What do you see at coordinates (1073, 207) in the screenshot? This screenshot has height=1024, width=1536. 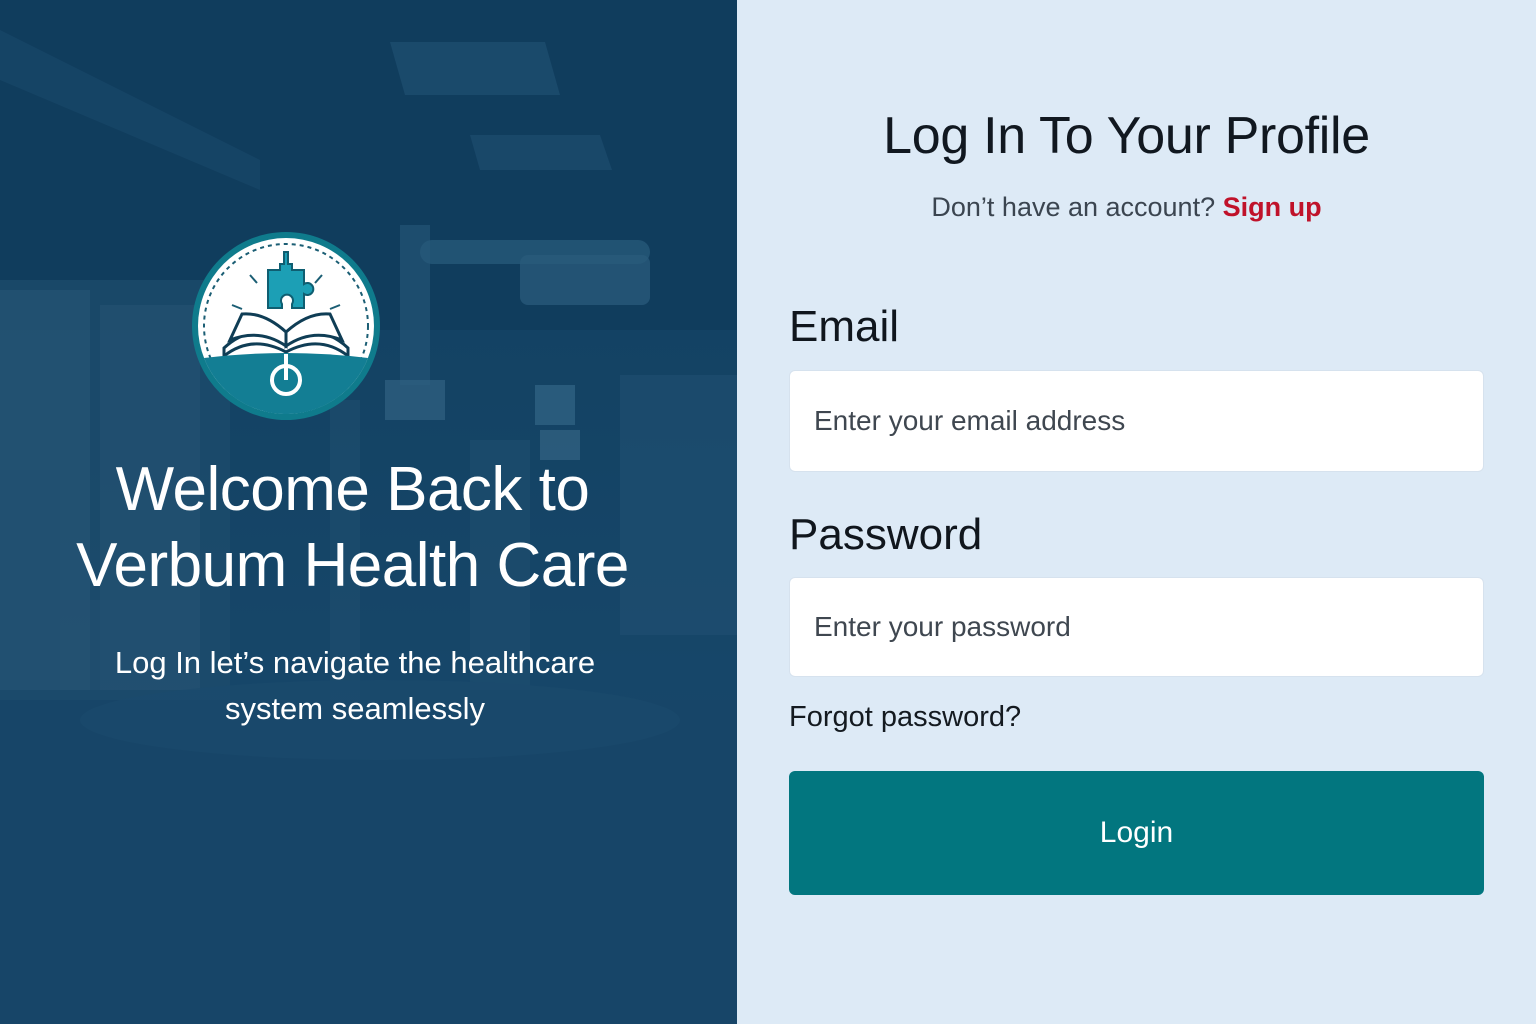 I see `signup-prompt-text: Don’t have an account?` at bounding box center [1073, 207].